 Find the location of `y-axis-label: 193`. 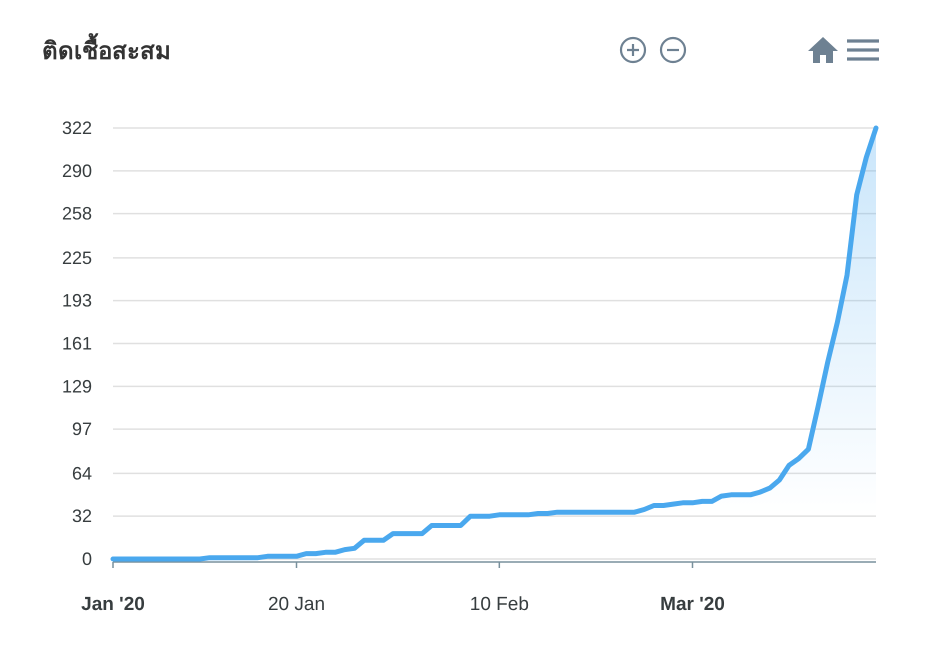

y-axis-label: 193 is located at coordinates (77, 300).